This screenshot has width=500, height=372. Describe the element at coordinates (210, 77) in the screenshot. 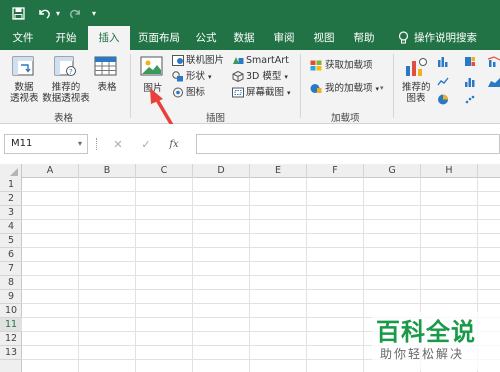

I see `shapes-dropdown-icon: ▾` at that location.